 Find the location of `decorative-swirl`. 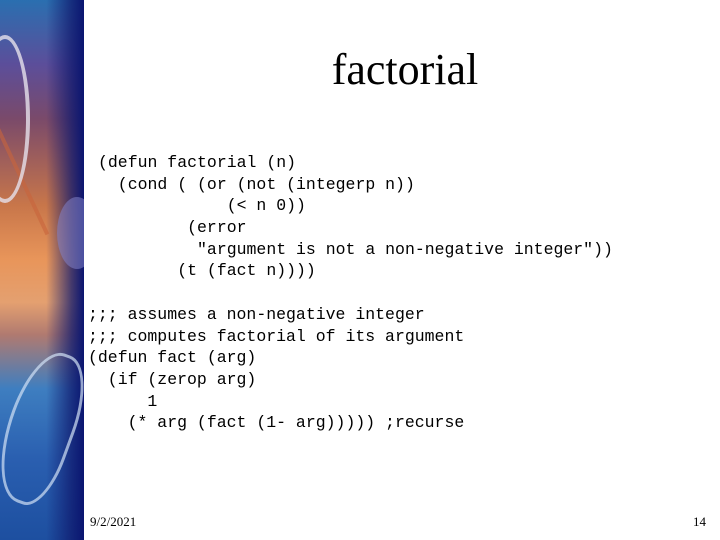

decorative-swirl is located at coordinates (15, 119).